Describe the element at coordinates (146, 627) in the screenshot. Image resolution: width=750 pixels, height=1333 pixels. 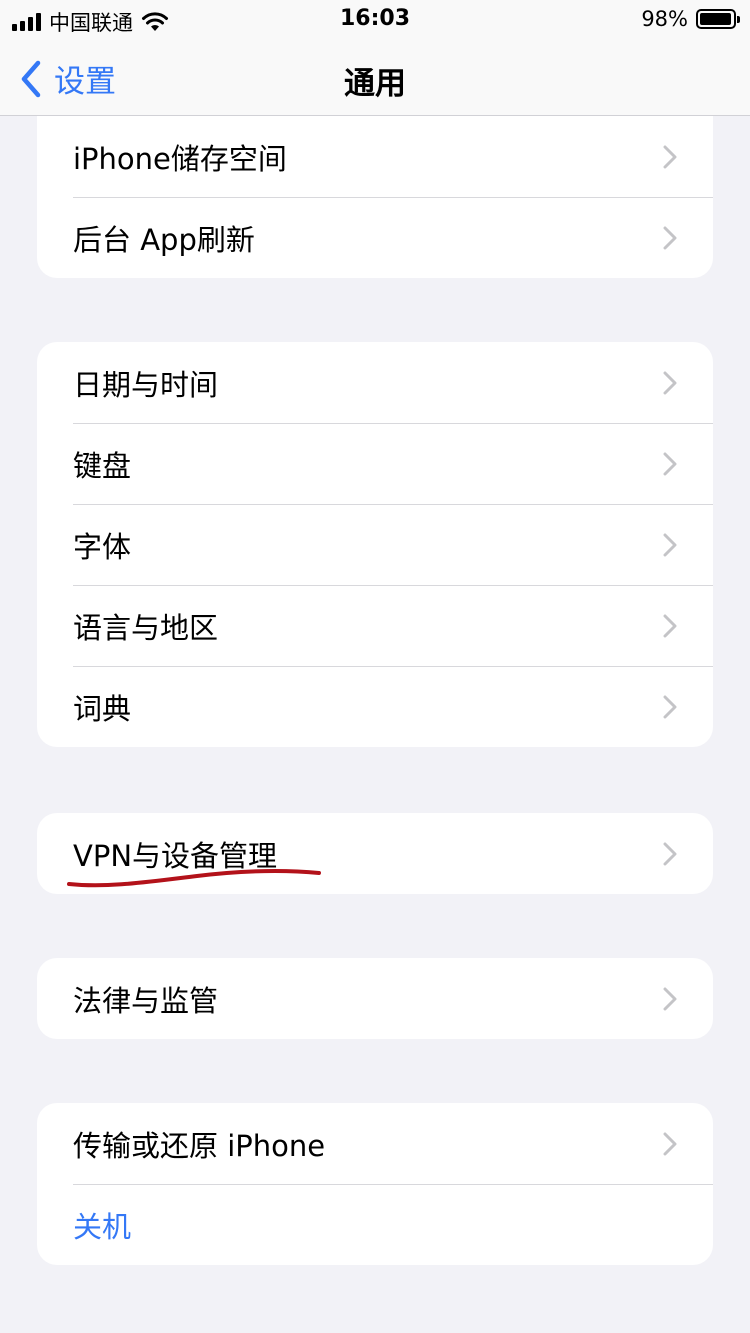
I see `row-label: 语言与地区` at that location.